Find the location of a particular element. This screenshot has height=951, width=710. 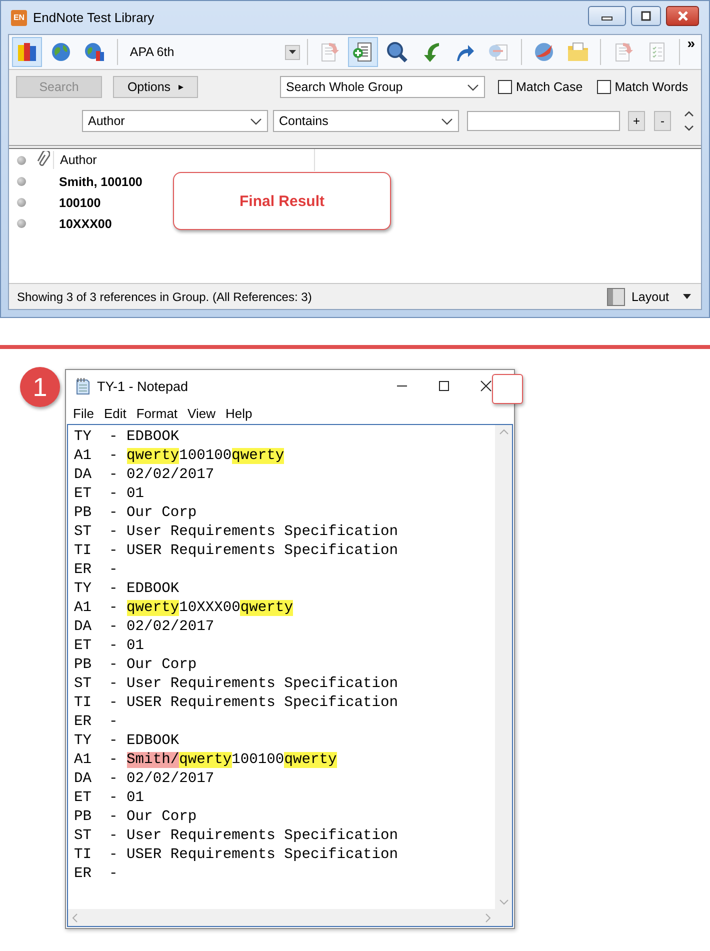

remove-button: - is located at coordinates (662, 121).